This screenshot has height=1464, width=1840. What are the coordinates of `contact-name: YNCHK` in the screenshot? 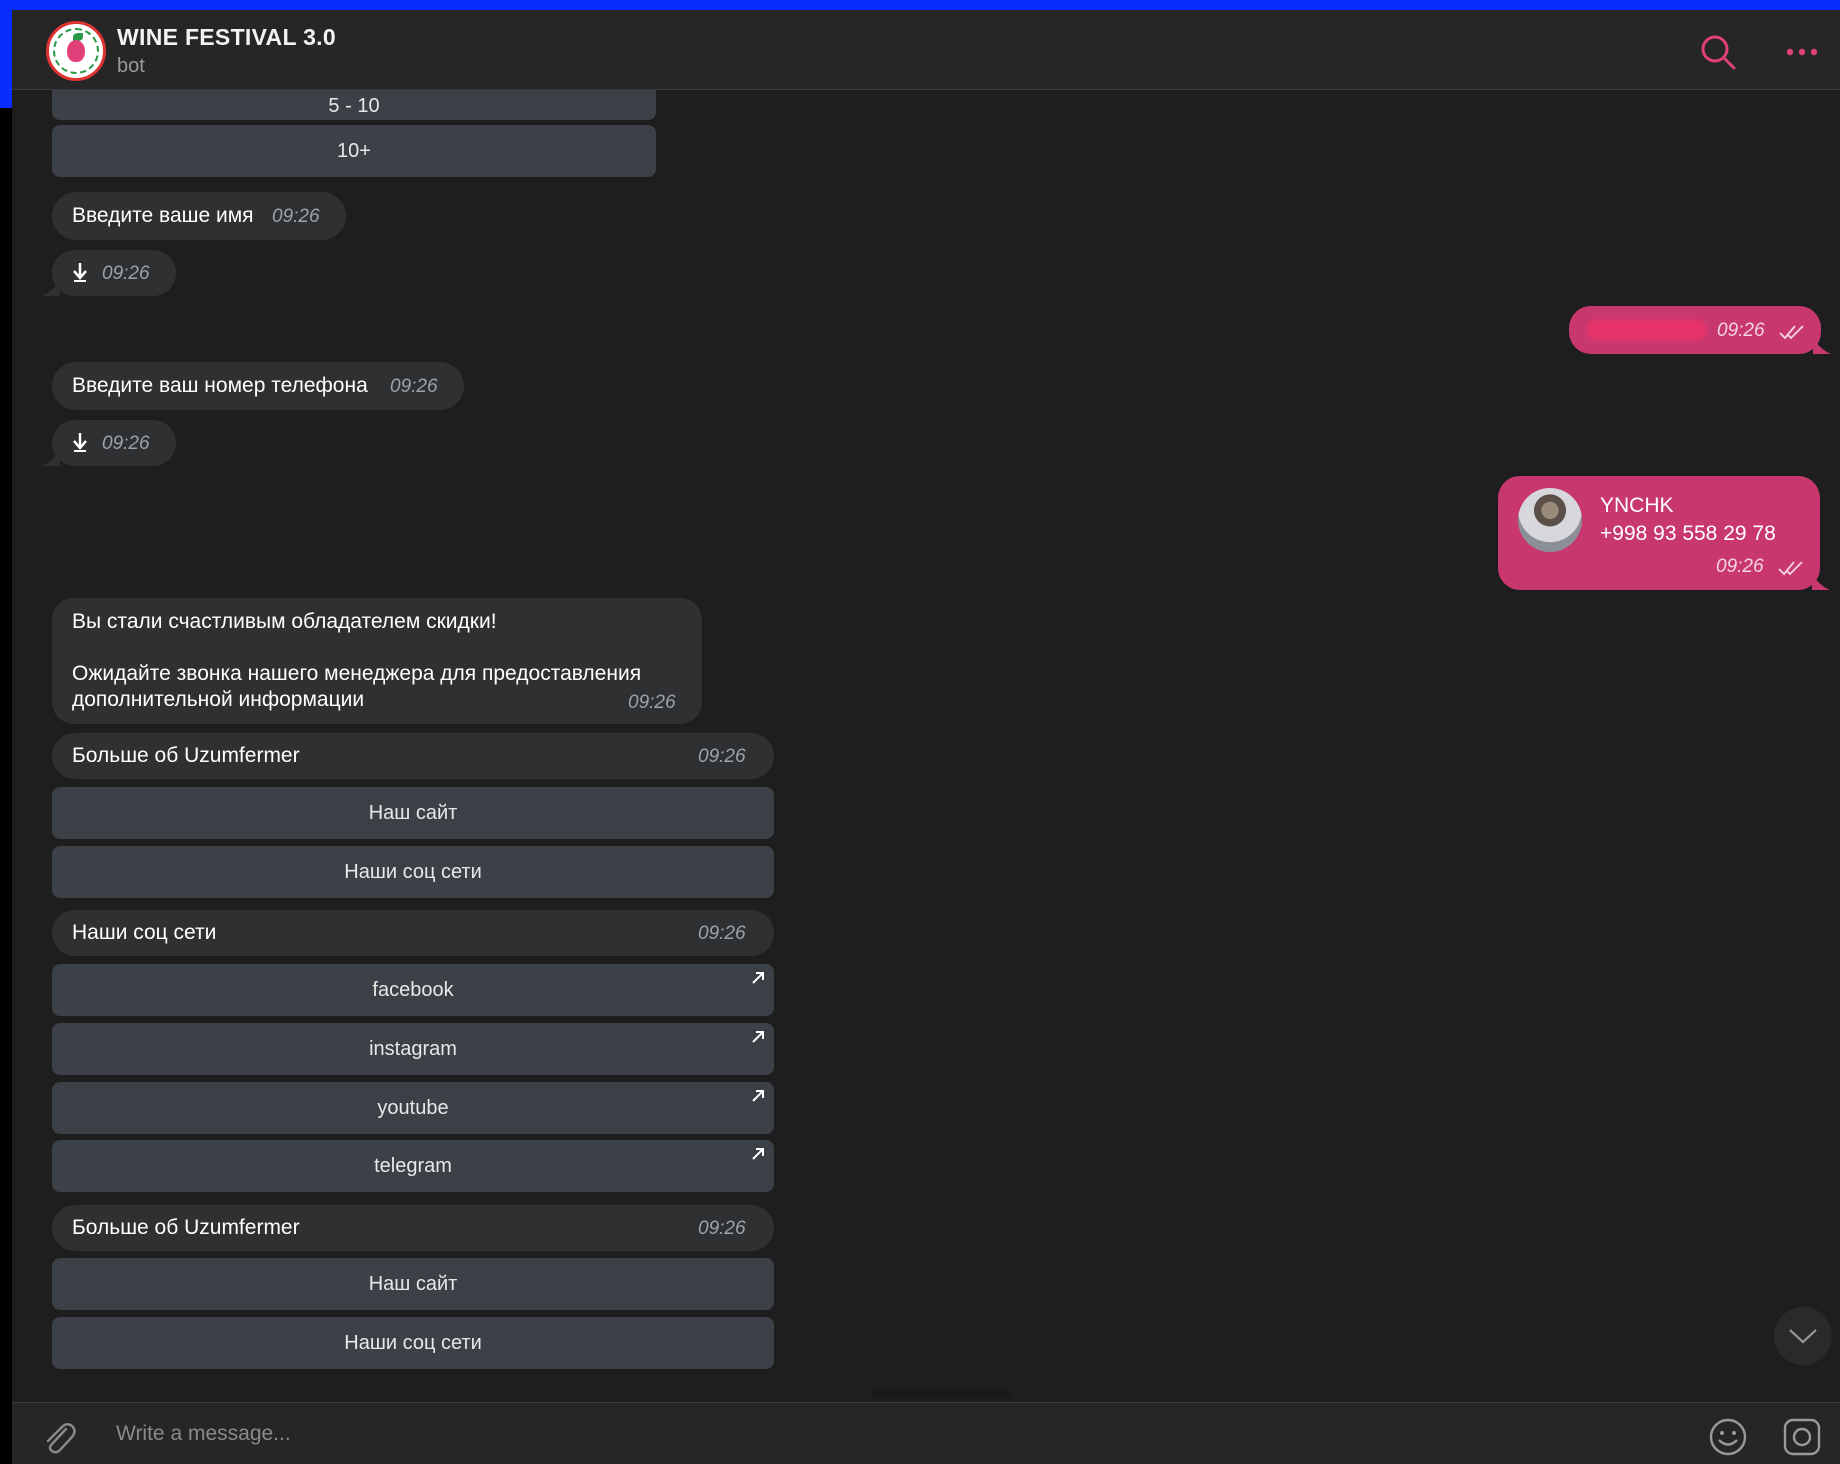 It's located at (1637, 505).